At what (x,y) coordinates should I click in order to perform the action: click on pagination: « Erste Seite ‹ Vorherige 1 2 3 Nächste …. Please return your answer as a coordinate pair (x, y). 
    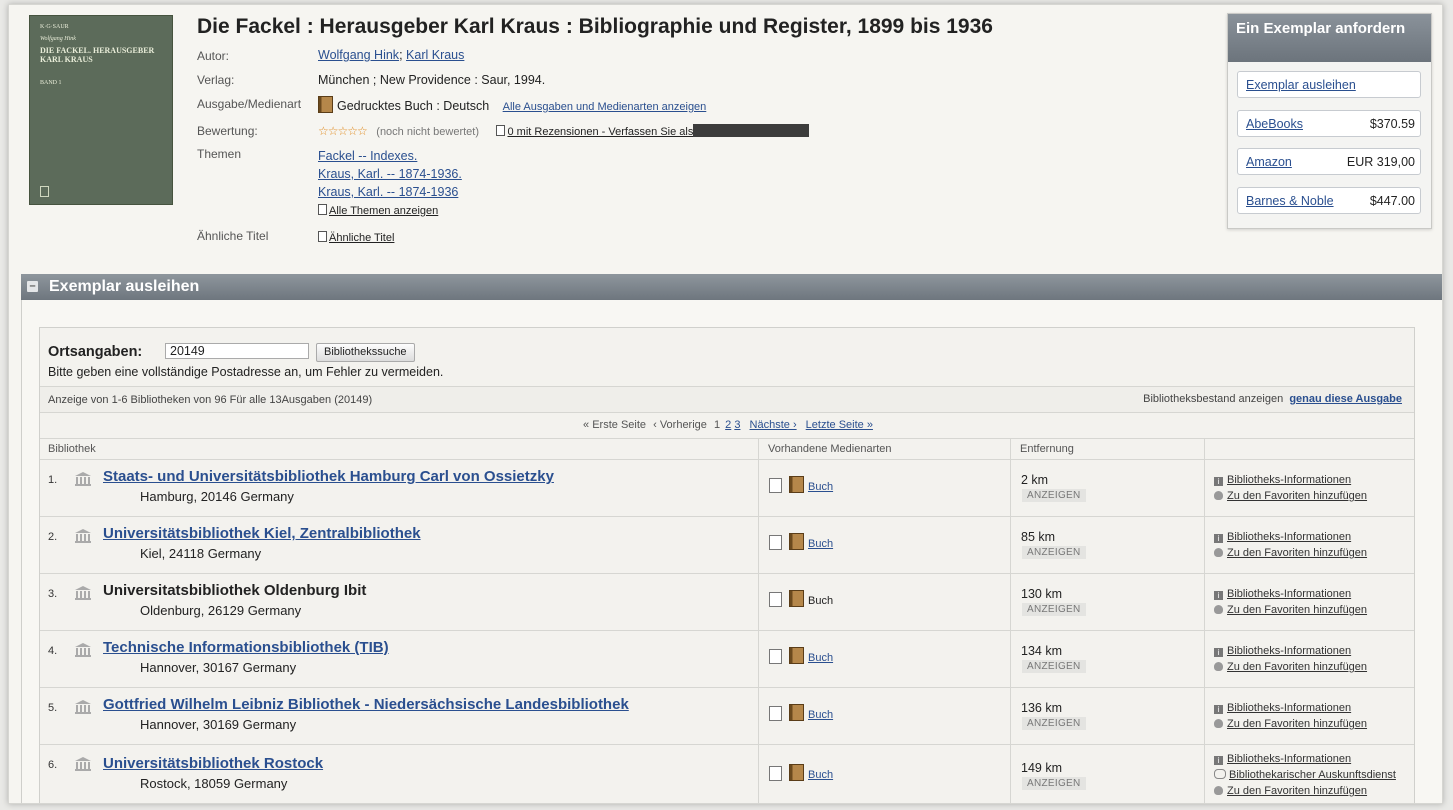
    Looking at the image, I should click on (727, 425).